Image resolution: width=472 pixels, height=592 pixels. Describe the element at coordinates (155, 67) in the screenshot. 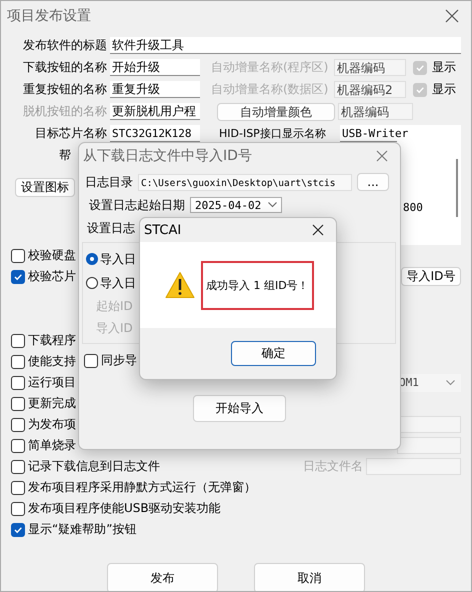

I see `name-field: 开始升级` at that location.